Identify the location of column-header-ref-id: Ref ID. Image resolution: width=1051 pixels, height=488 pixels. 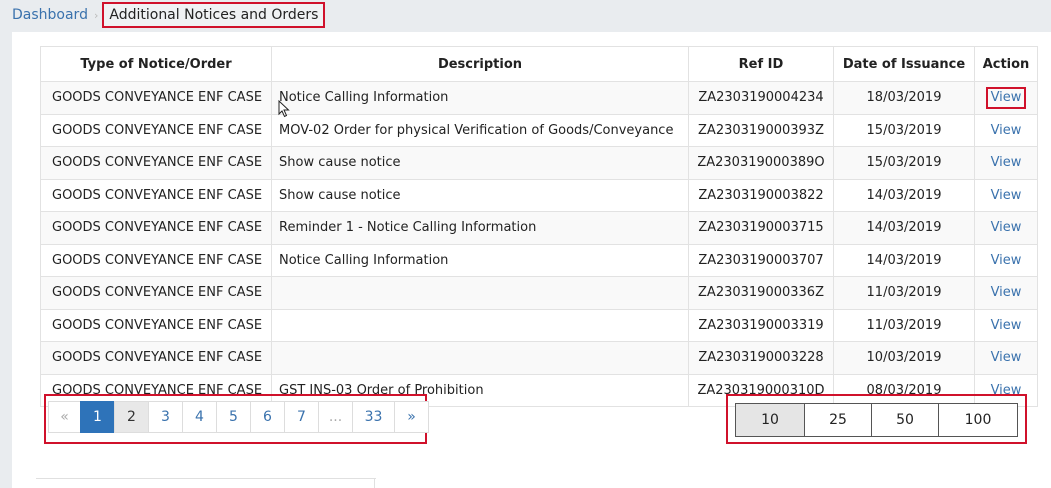
(761, 64).